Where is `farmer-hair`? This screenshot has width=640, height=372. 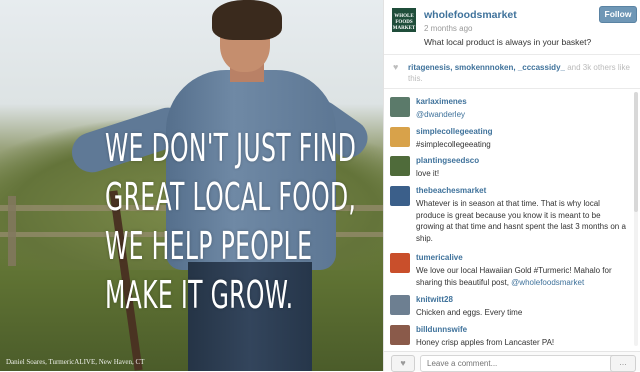 farmer-hair is located at coordinates (247, 20).